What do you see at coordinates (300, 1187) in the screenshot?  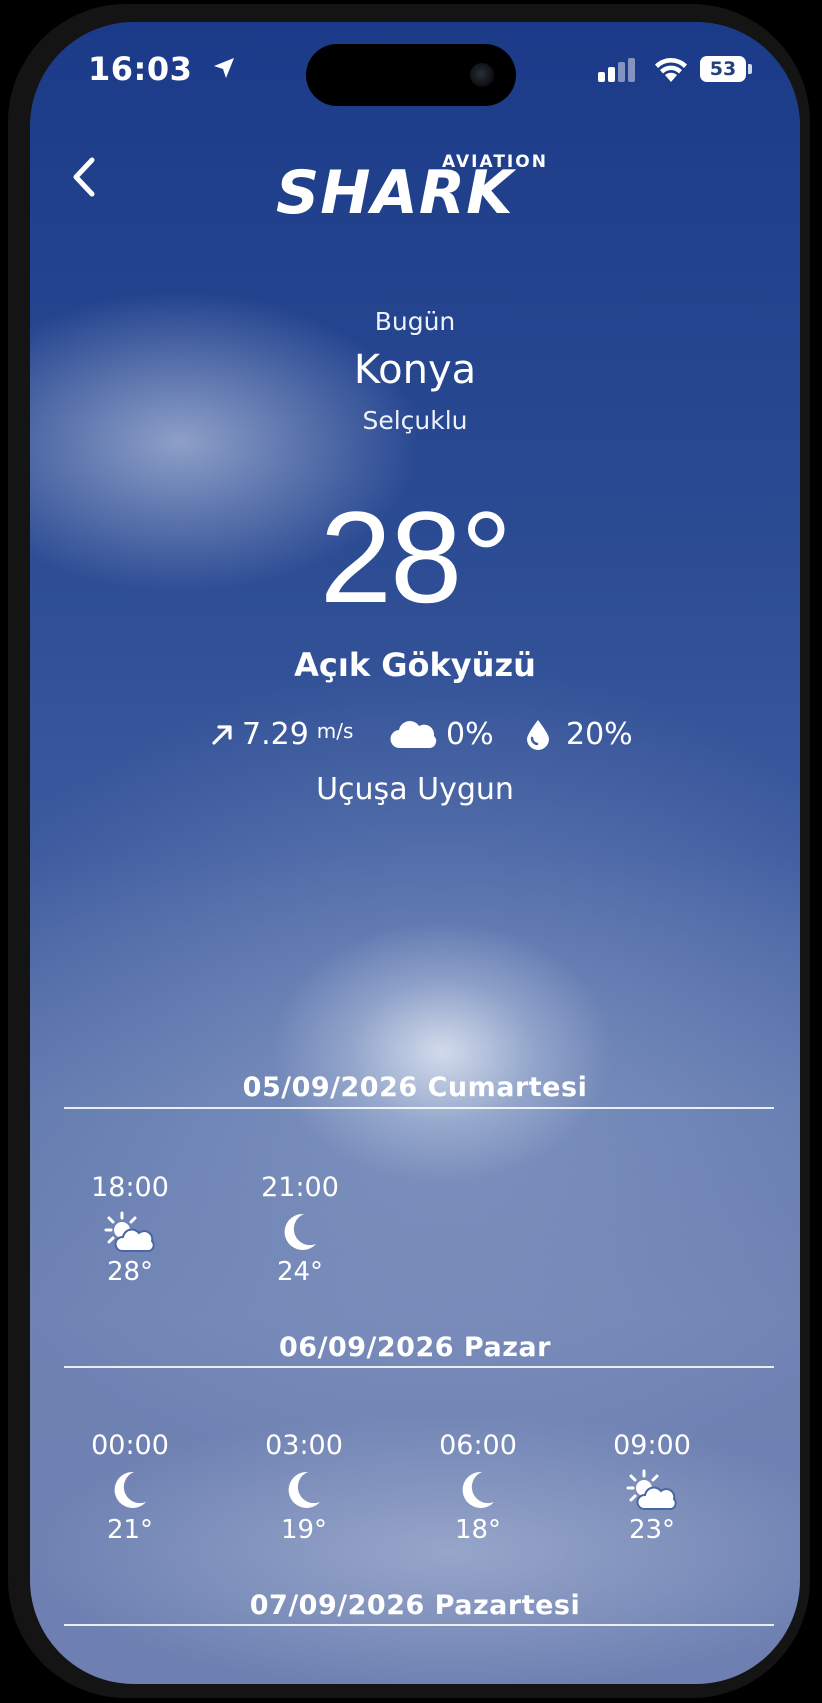 I see `slot-time: 21:00` at bounding box center [300, 1187].